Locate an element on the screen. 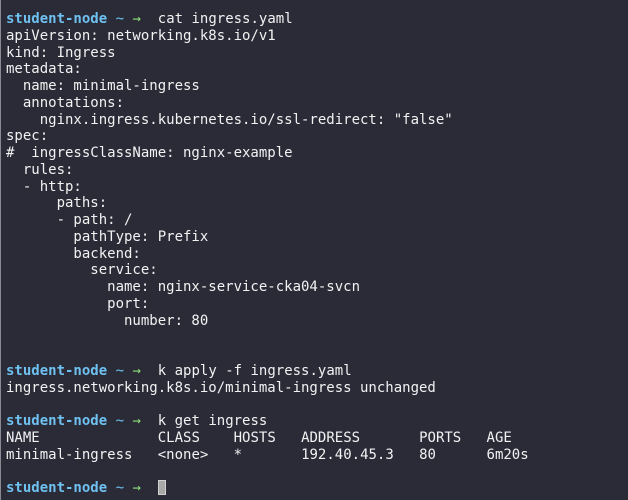  output-line: spec: is located at coordinates (27, 136).